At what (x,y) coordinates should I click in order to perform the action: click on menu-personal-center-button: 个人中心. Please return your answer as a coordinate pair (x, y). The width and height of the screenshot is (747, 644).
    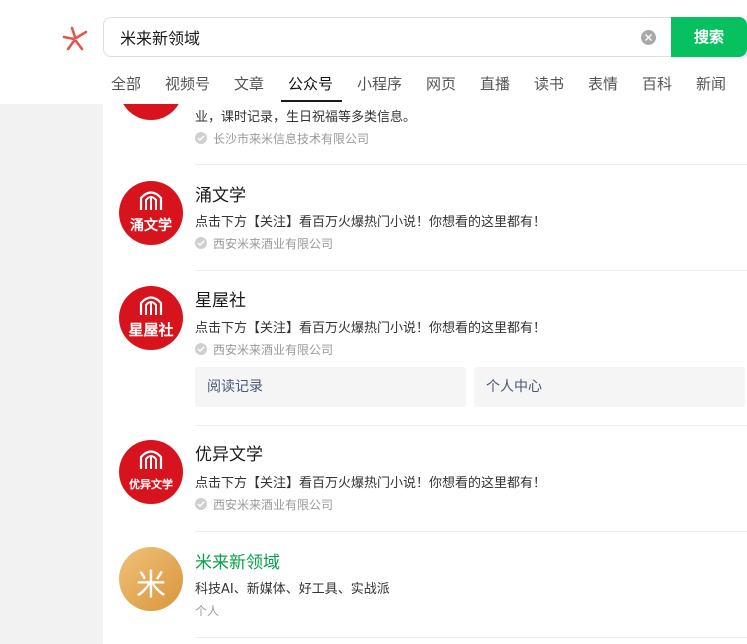
    Looking at the image, I should click on (609, 387).